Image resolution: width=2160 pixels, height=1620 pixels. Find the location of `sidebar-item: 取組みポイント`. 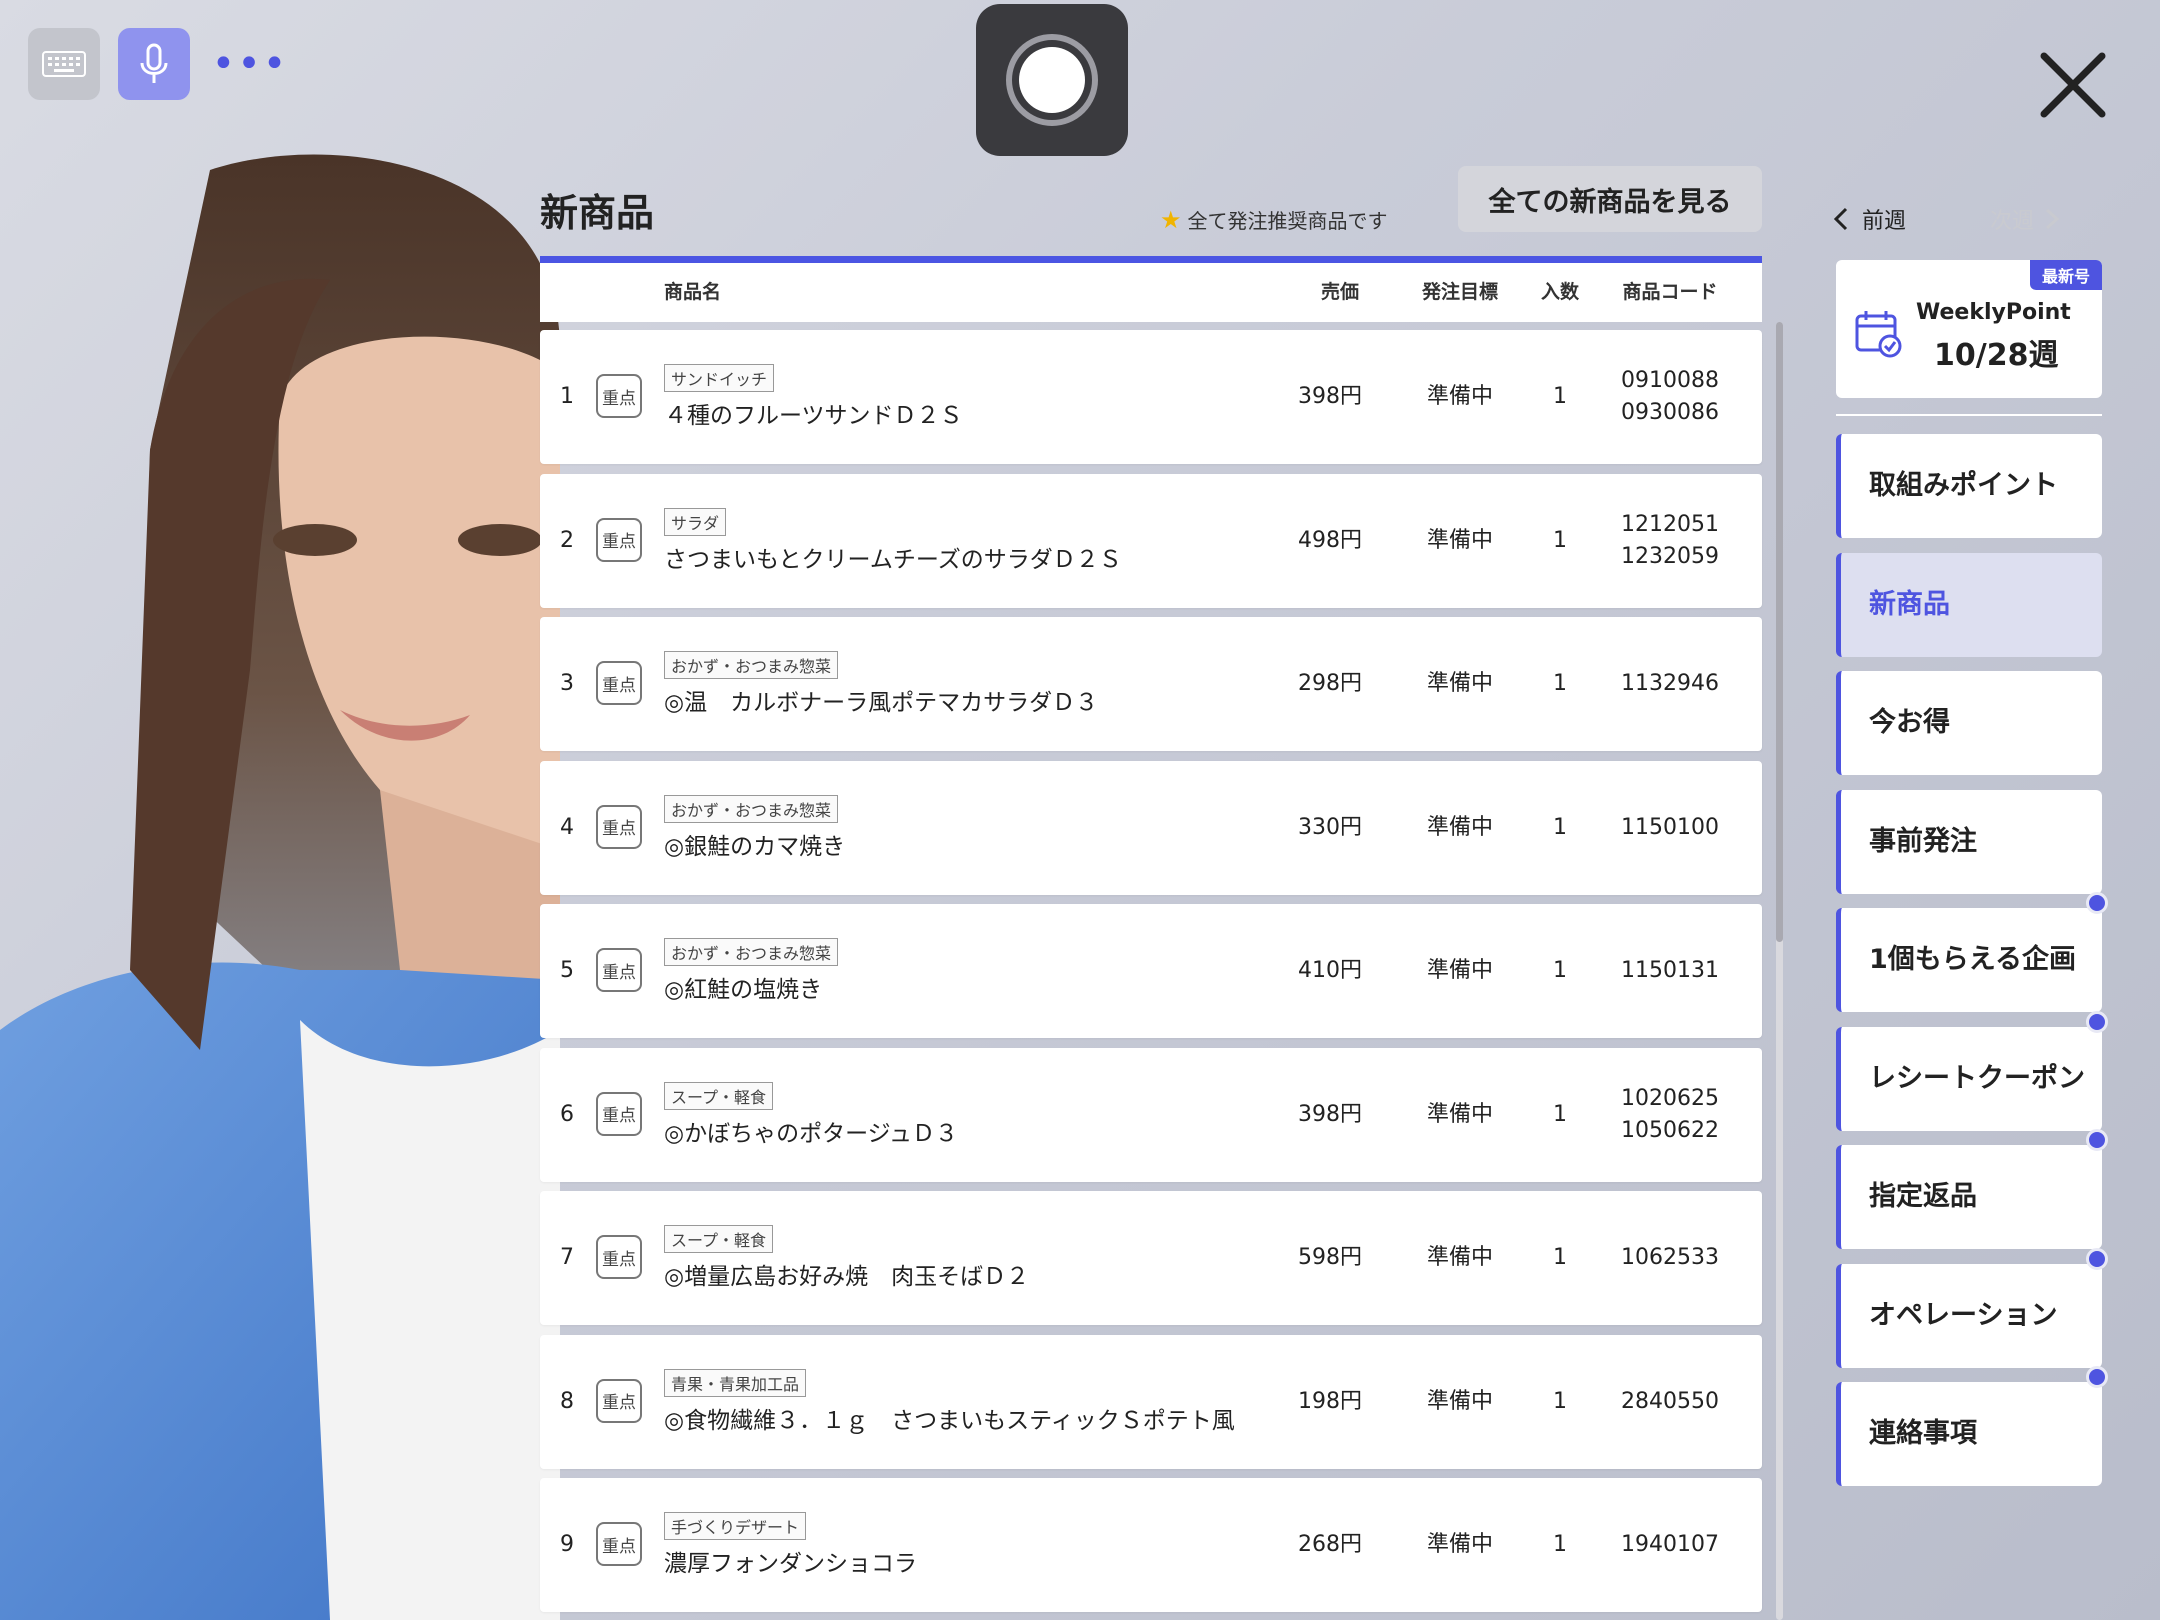

sidebar-item: 取組みポイント is located at coordinates (1969, 486).